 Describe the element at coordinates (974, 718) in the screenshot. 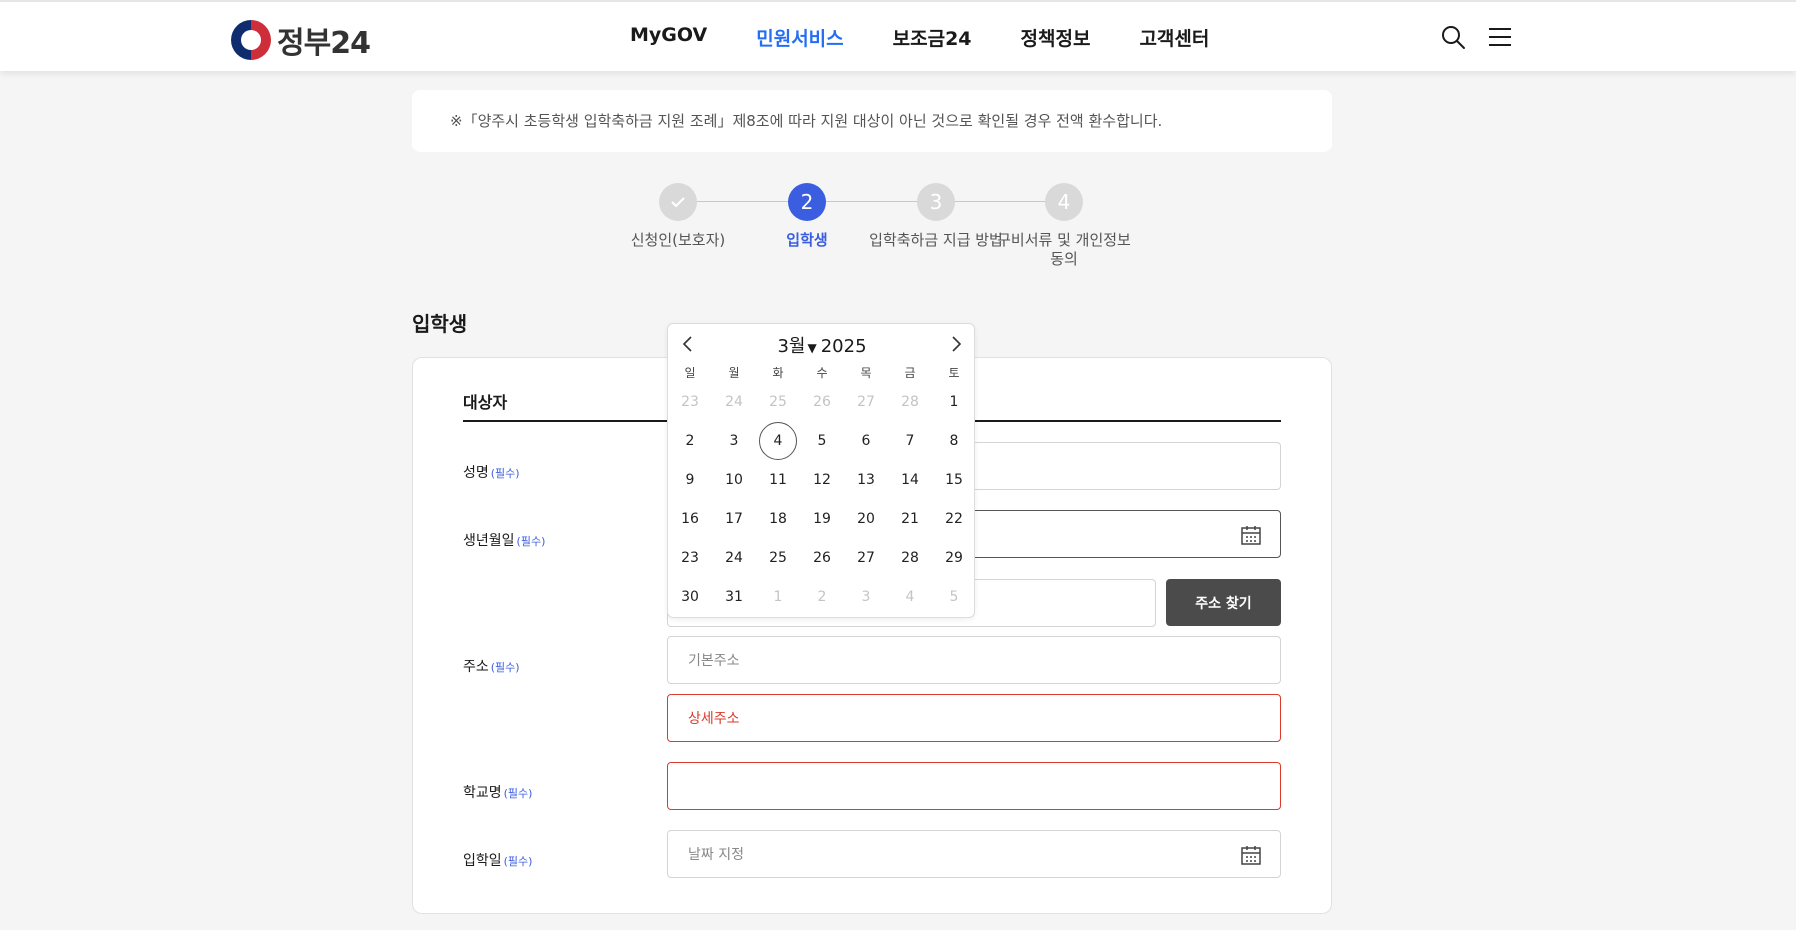

I see `detail-address-input: 상세주소` at that location.